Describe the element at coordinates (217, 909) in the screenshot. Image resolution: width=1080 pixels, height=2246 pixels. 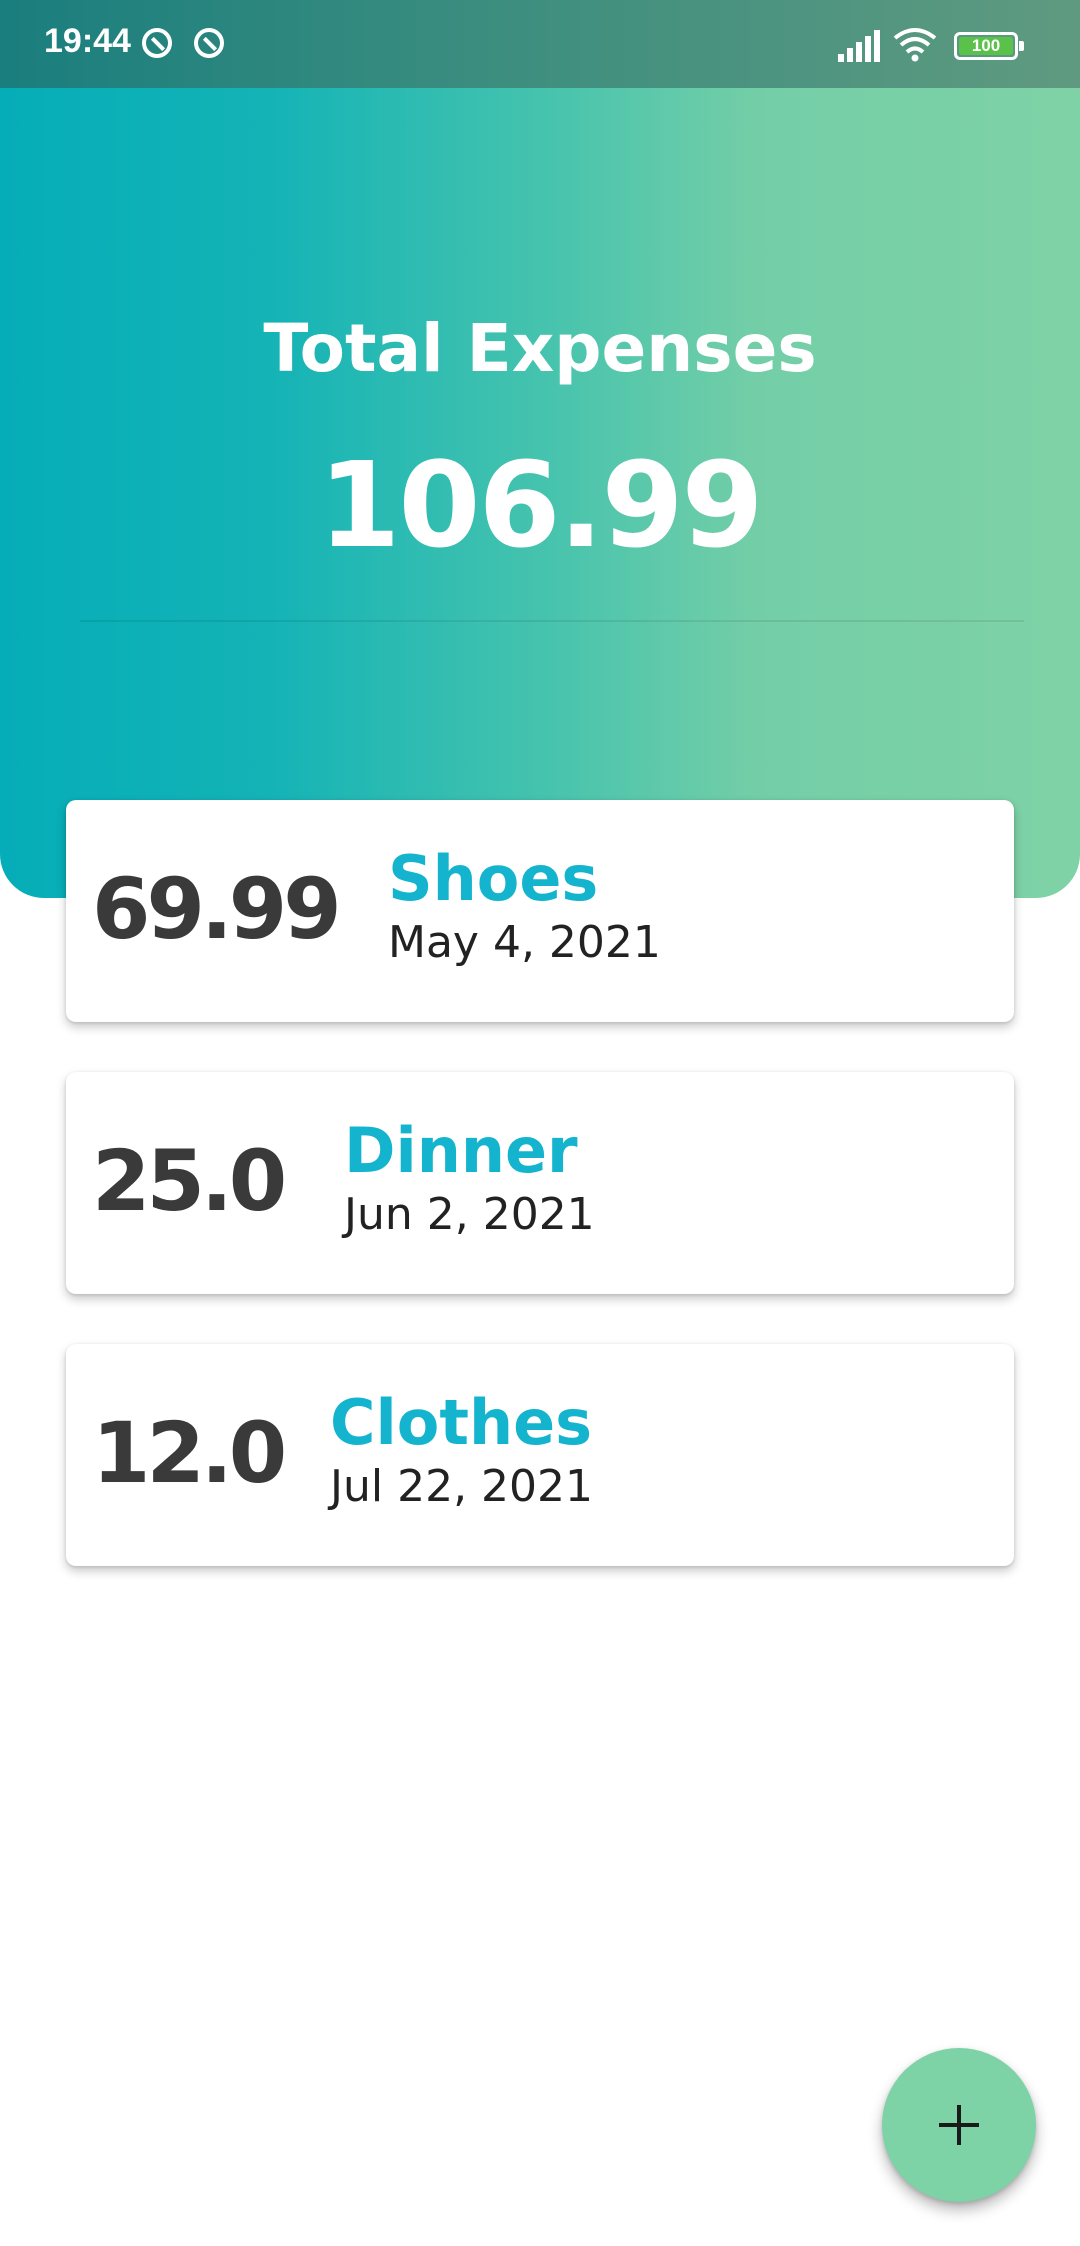
I see `expense-amount: 69.99` at that location.